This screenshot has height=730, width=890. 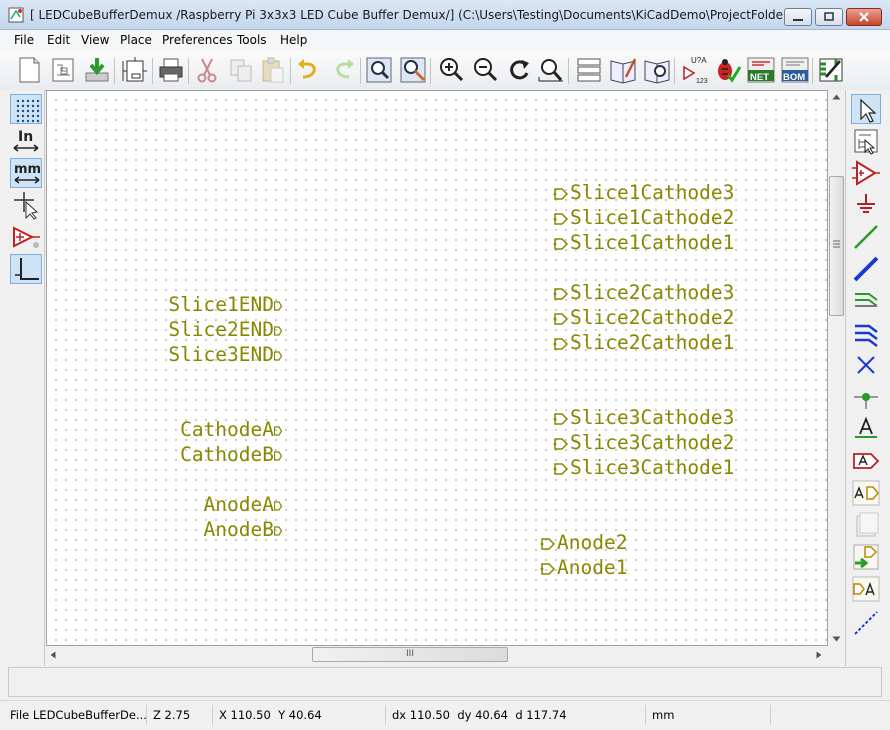 I want to click on status-y: Y 40.64, so click(x=300, y=715).